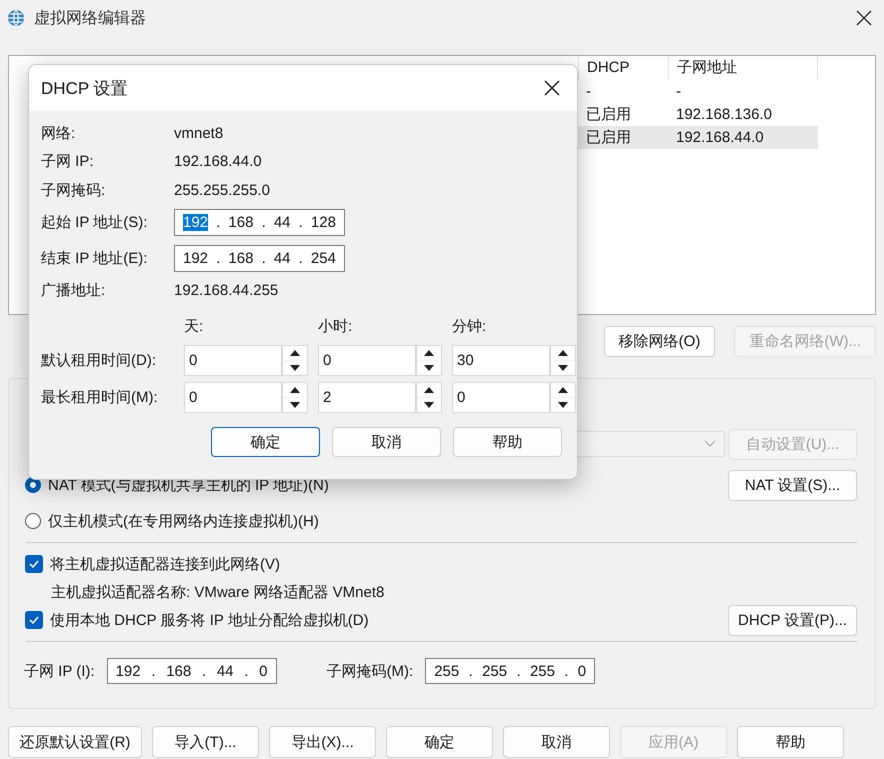 The height and width of the screenshot is (759, 884). What do you see at coordinates (73, 290) in the screenshot?
I see `field-label: 广播地址:` at bounding box center [73, 290].